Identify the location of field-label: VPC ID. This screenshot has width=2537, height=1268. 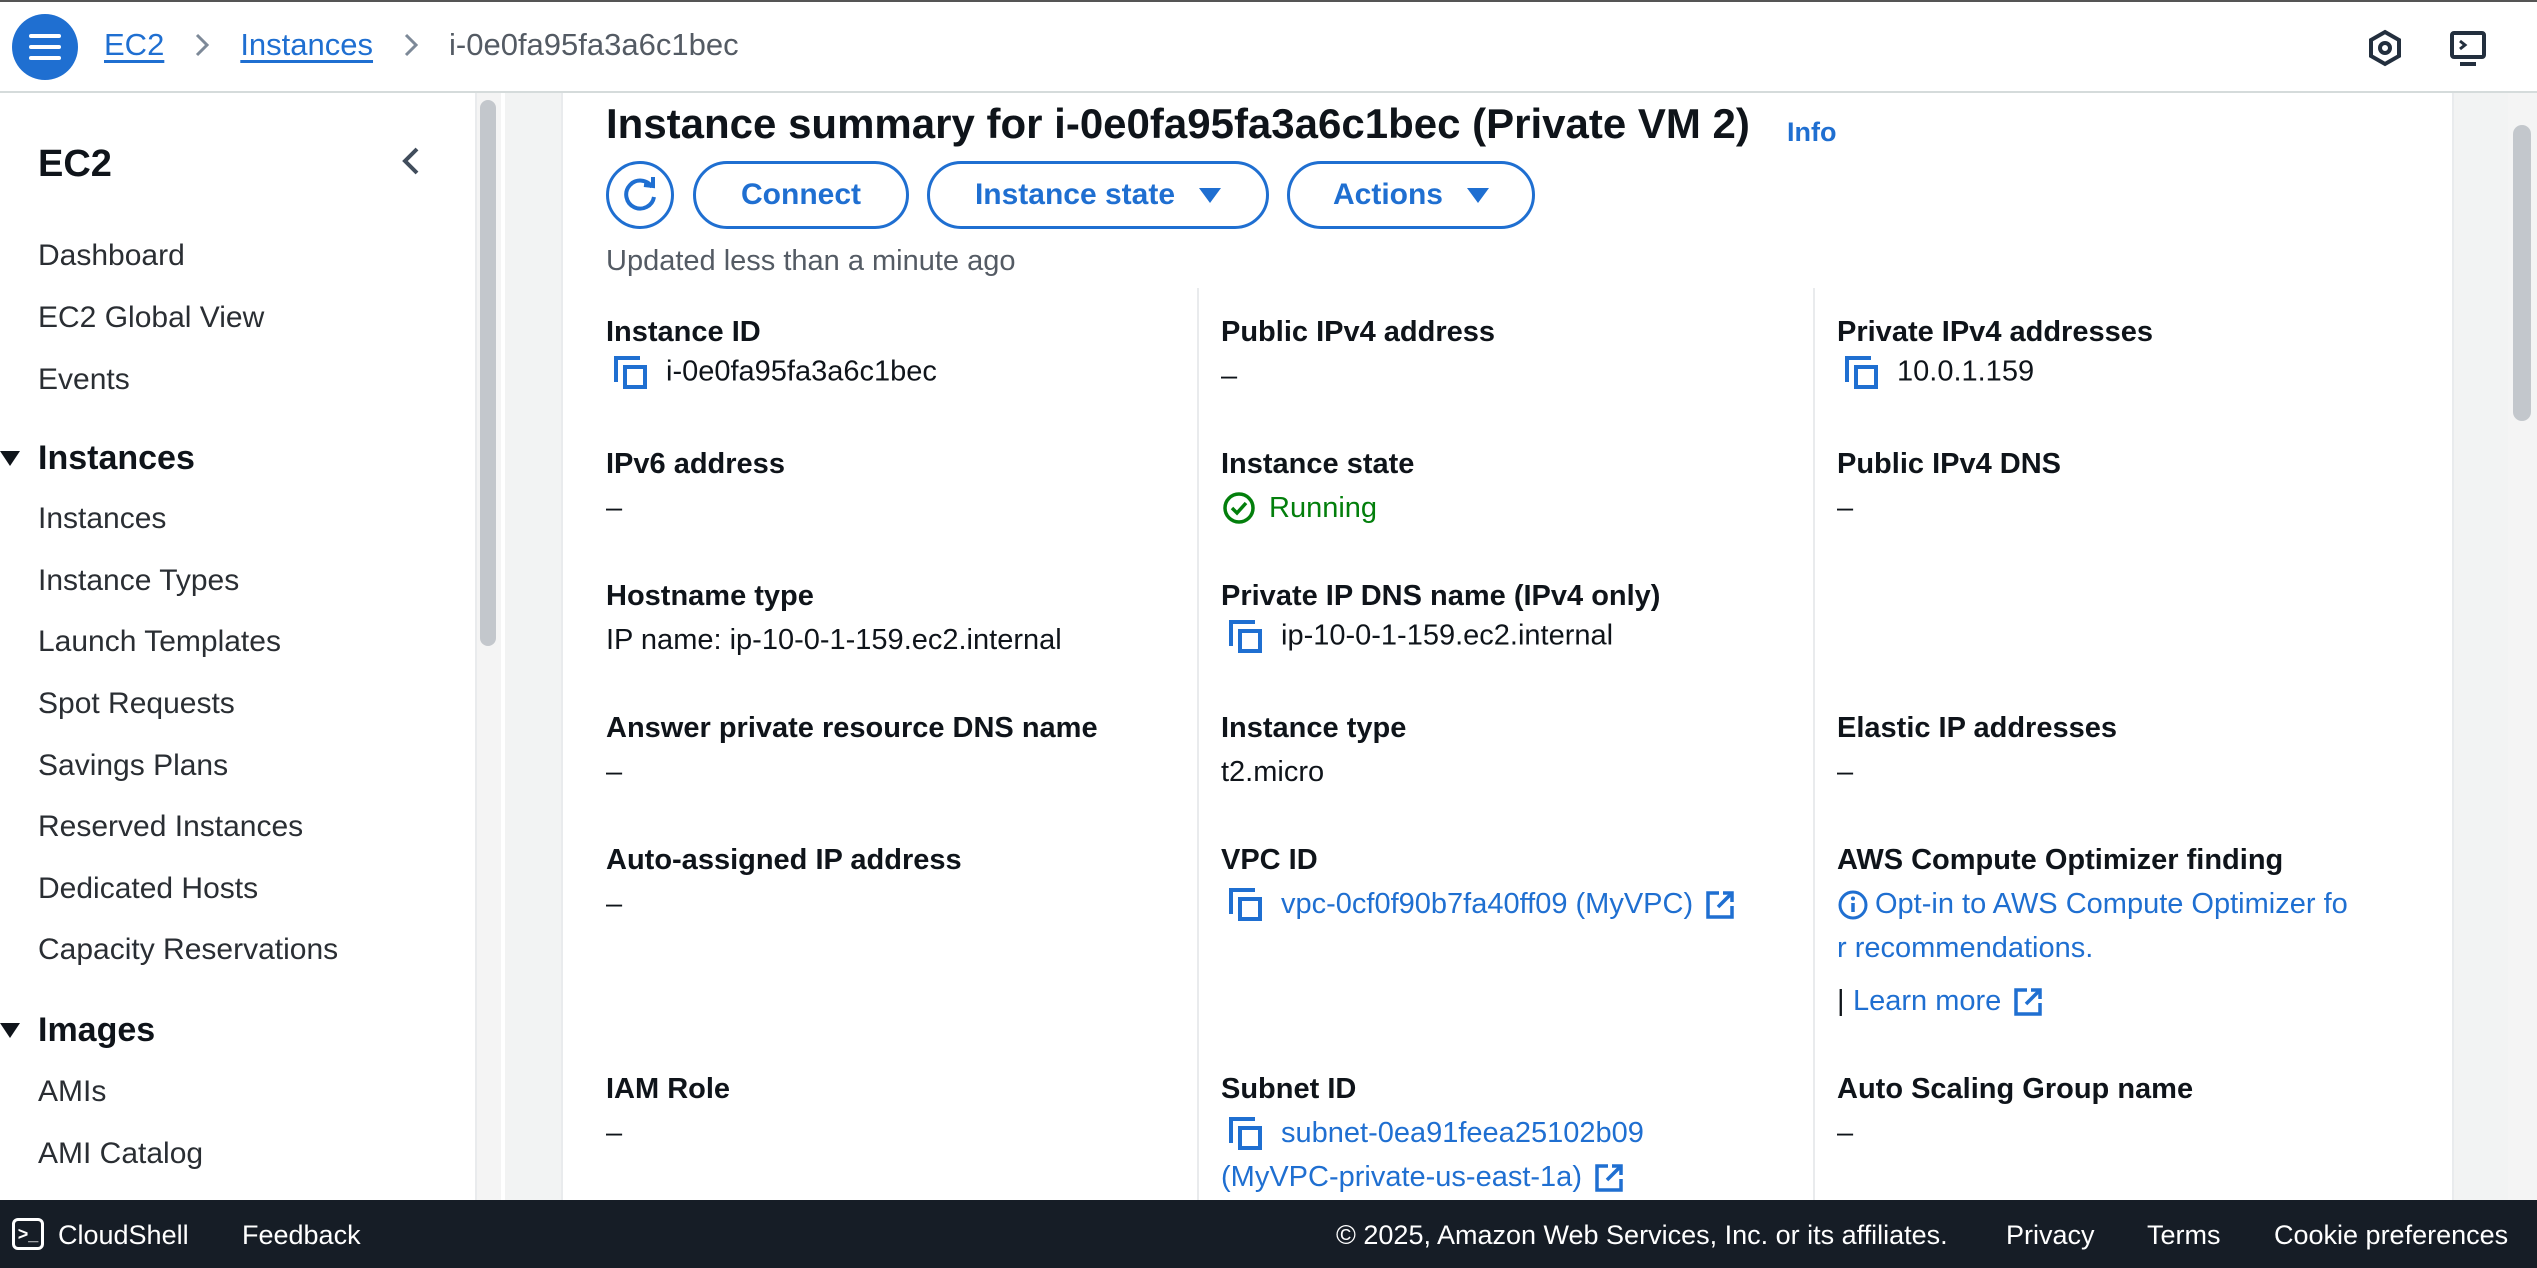
(1269, 860).